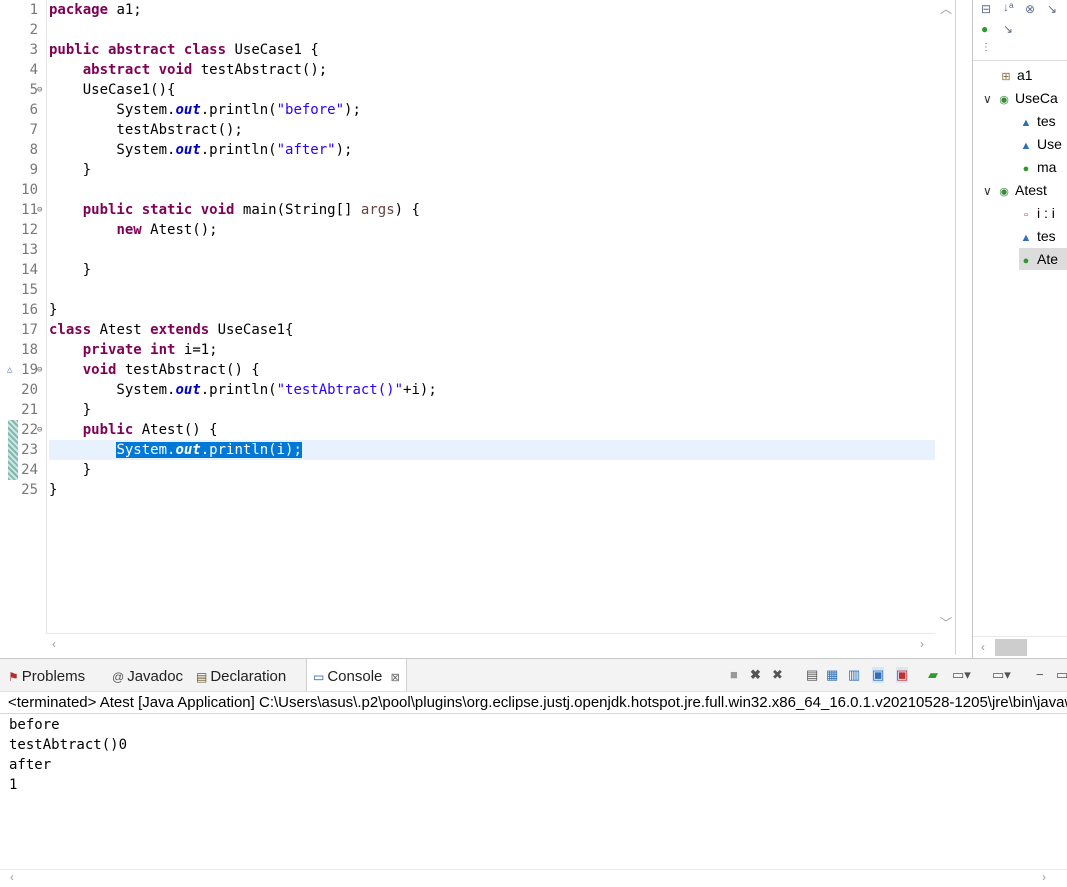 This screenshot has width=1067, height=887. What do you see at coordinates (46, 675) in the screenshot?
I see `tab-problems: ⚑ Problems` at bounding box center [46, 675].